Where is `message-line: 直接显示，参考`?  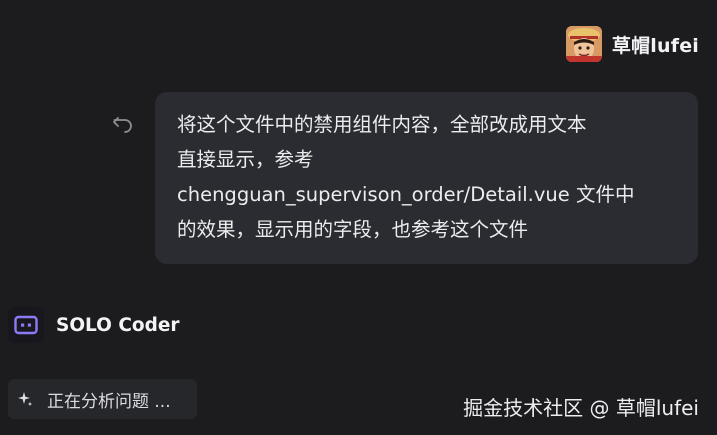
message-line: 直接显示，参考 is located at coordinates (245, 159).